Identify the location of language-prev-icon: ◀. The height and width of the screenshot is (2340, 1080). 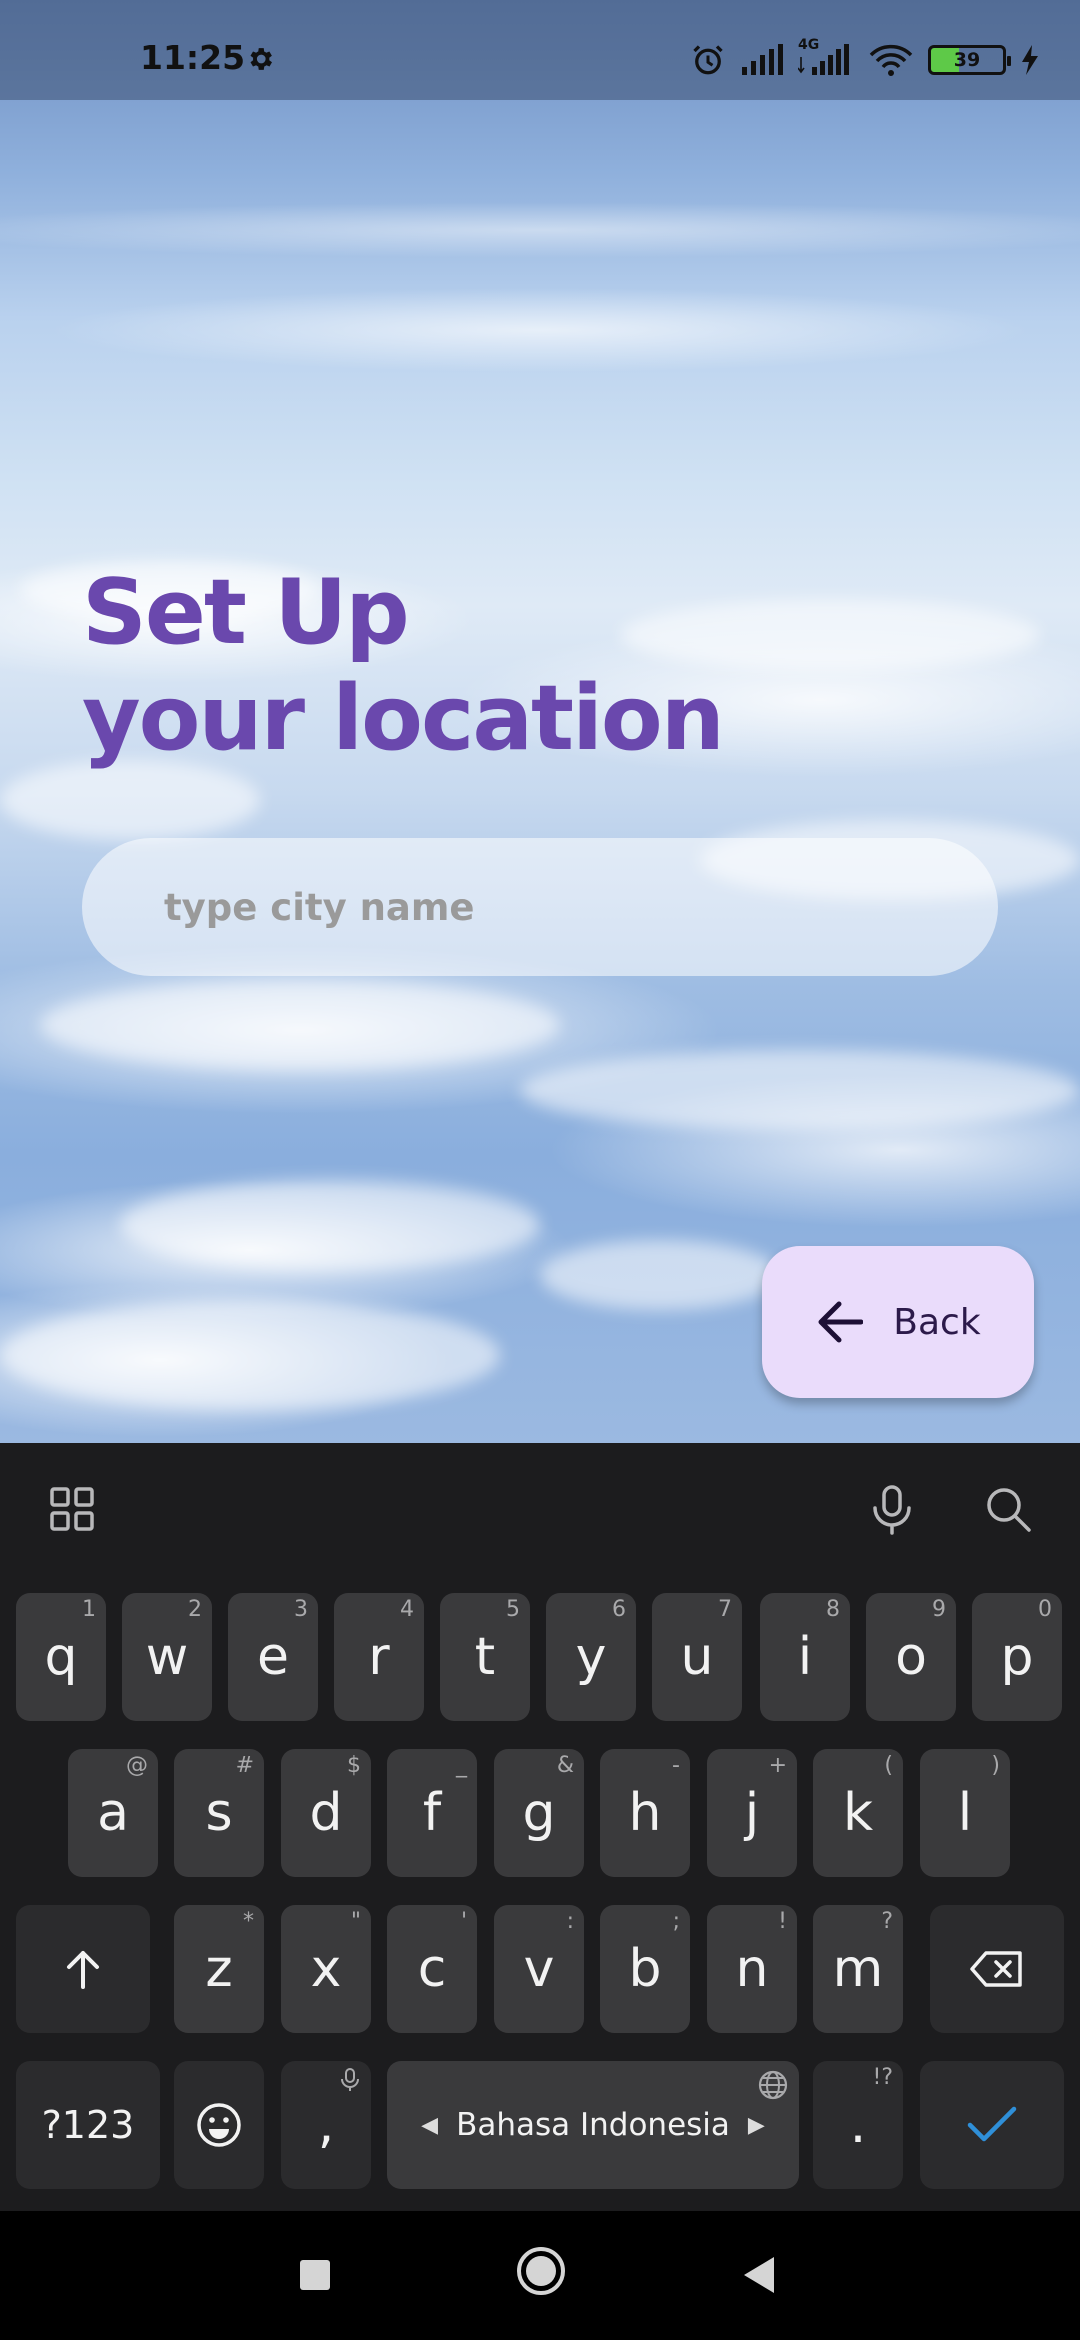
(430, 2125).